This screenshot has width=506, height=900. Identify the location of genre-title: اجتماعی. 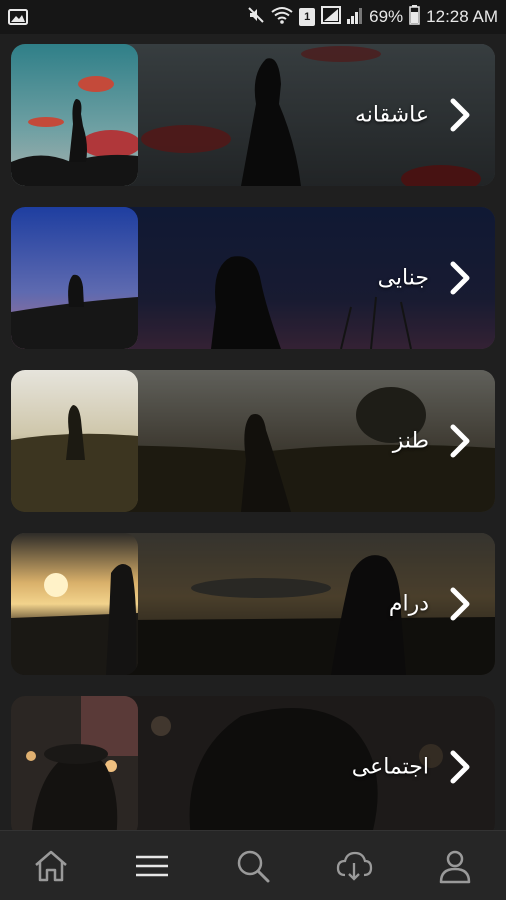
(390, 767).